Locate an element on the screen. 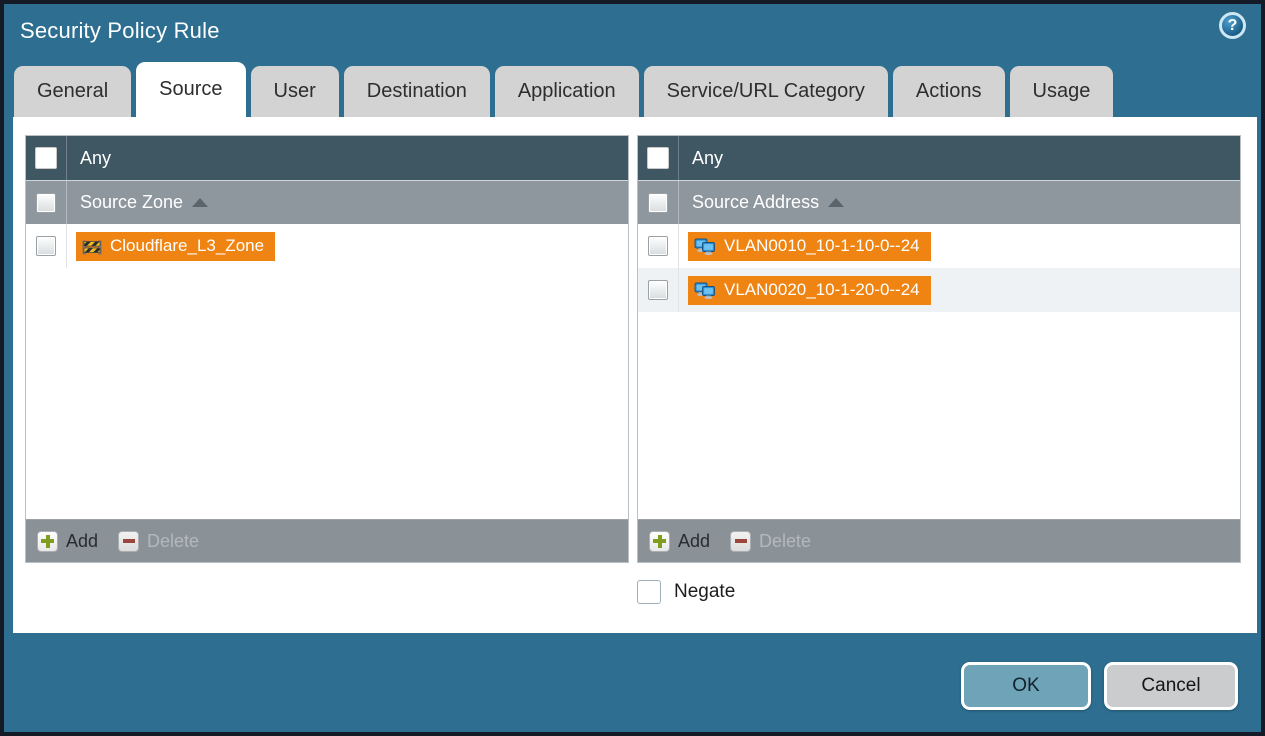 The width and height of the screenshot is (1265, 736). tab-source: Source is located at coordinates (191, 89).